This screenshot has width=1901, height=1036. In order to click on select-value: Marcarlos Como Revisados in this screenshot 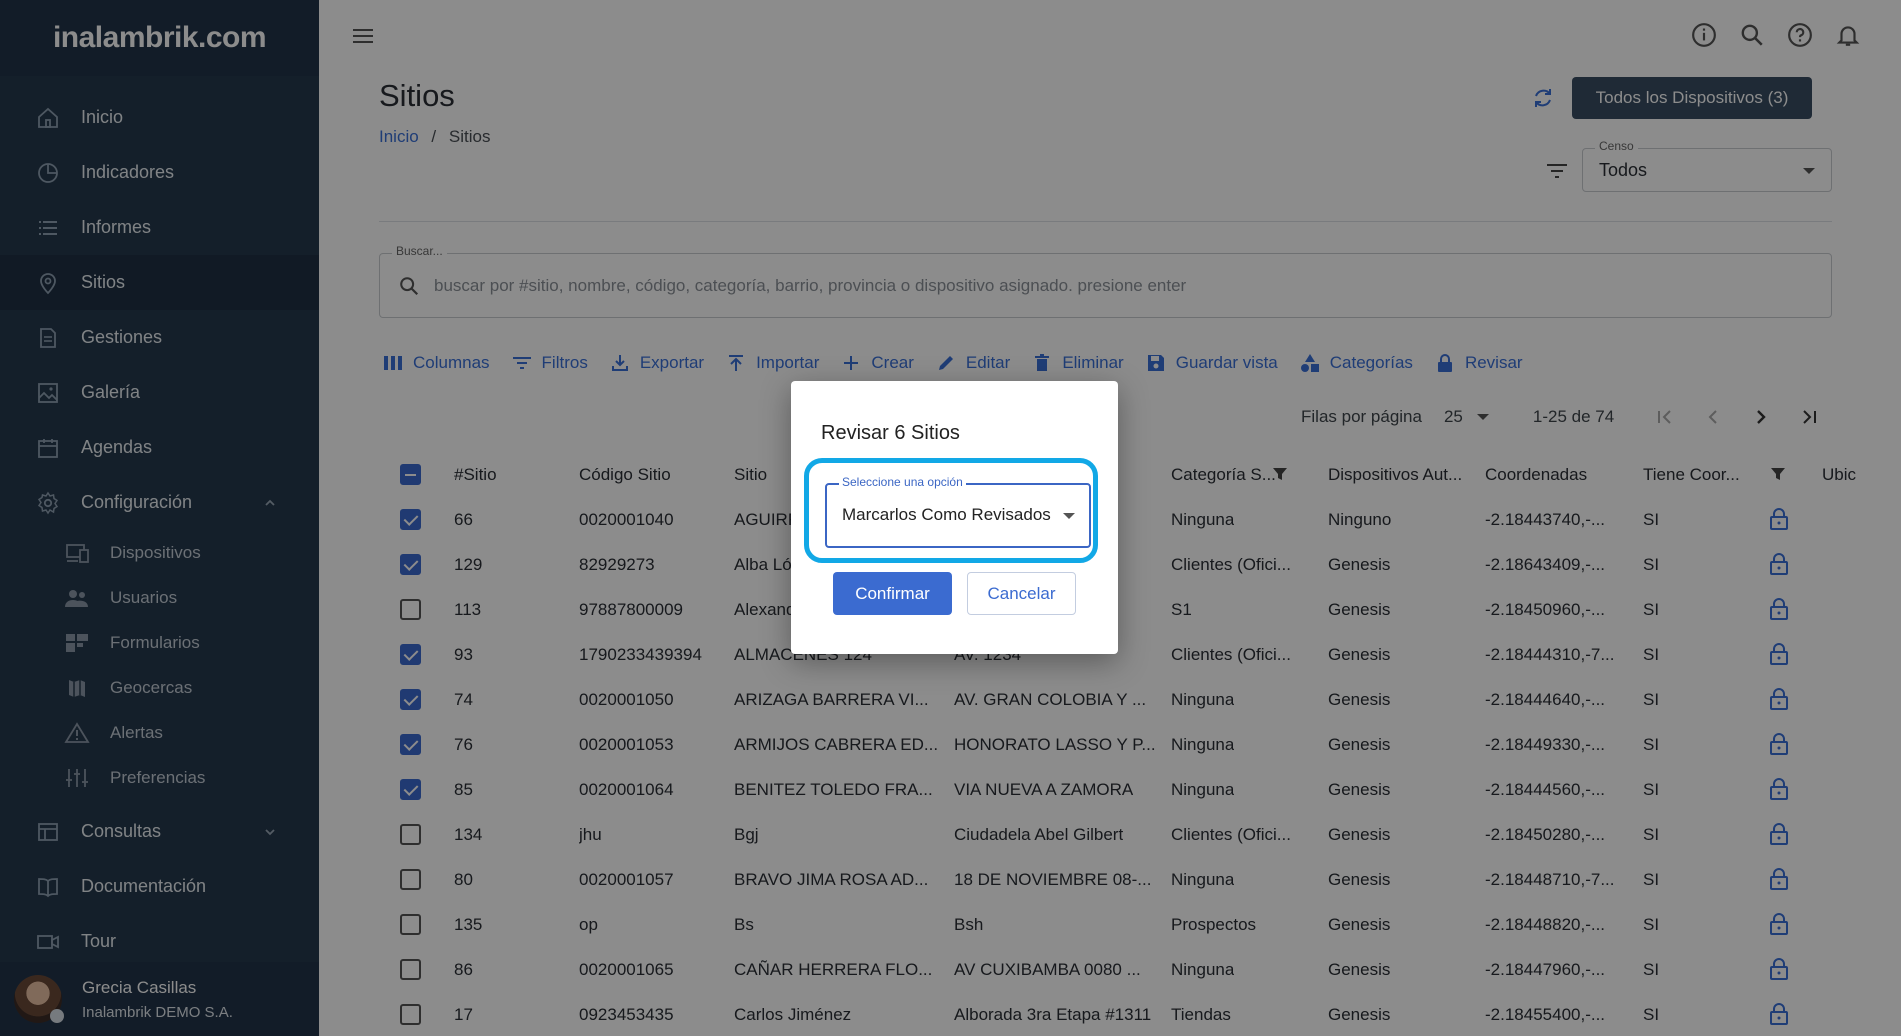, I will do `click(946, 514)`.